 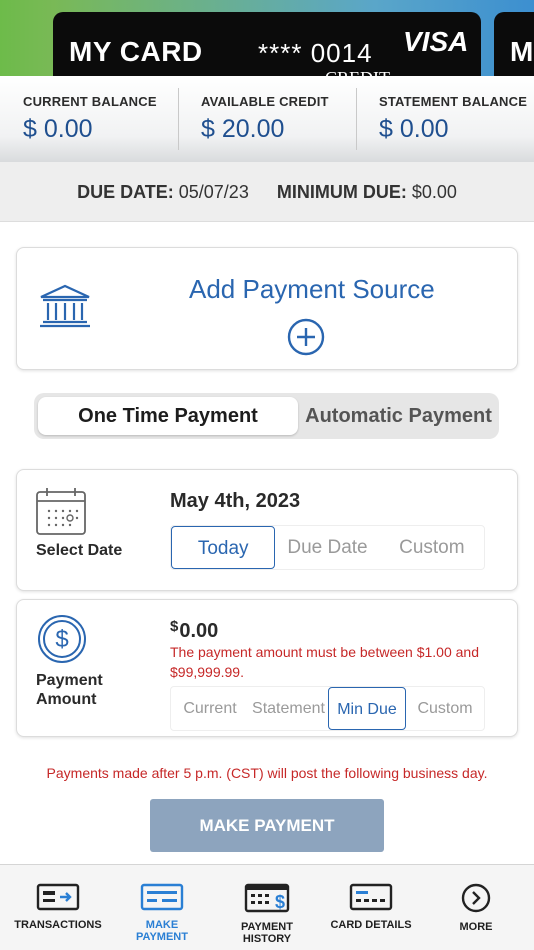 What do you see at coordinates (90, 101) in the screenshot?
I see `current-balance-label: CURRENT BALANCE` at bounding box center [90, 101].